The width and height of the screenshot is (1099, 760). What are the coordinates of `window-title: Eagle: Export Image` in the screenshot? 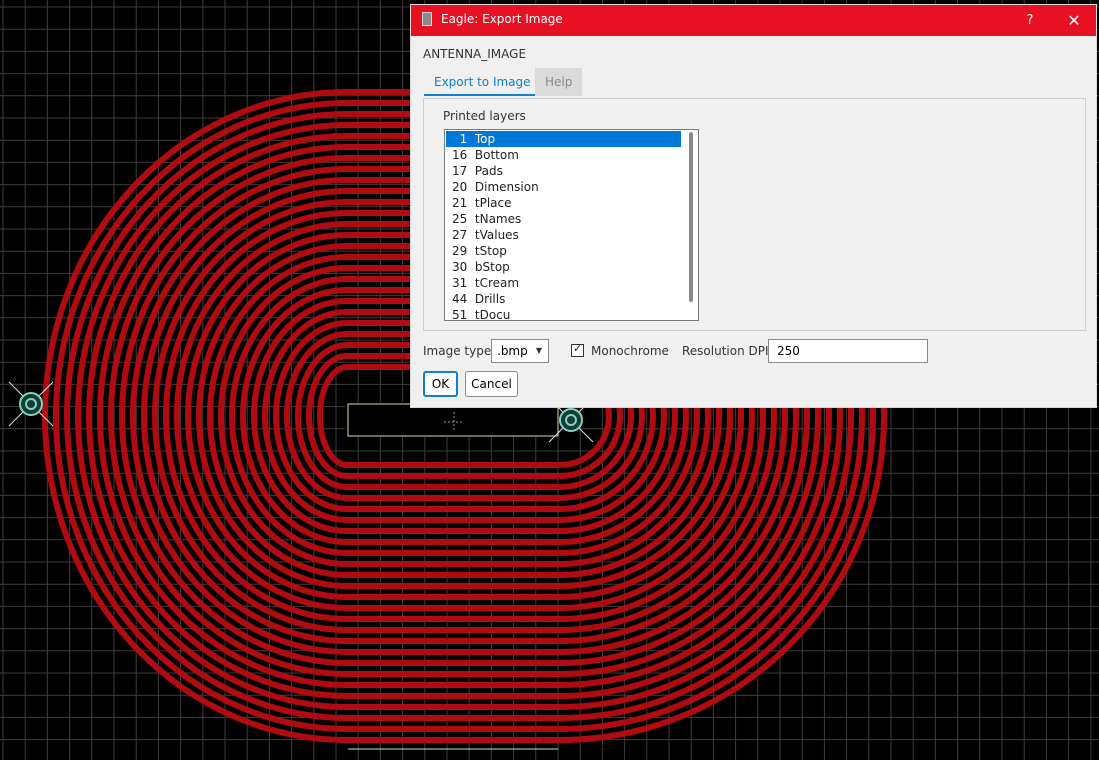 It's located at (502, 19).